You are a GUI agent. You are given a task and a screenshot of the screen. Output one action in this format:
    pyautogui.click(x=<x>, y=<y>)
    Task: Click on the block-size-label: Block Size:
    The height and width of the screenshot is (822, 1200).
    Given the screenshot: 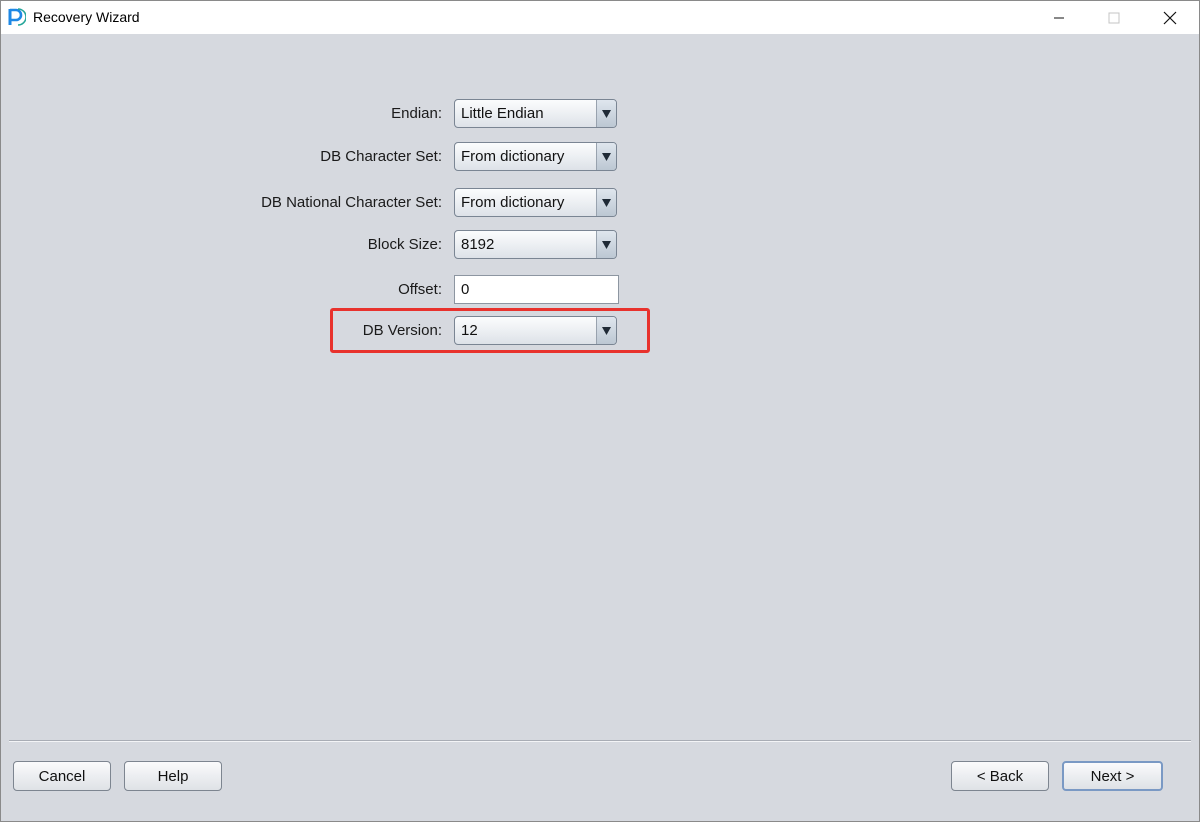 What is the action you would take?
    pyautogui.click(x=404, y=244)
    